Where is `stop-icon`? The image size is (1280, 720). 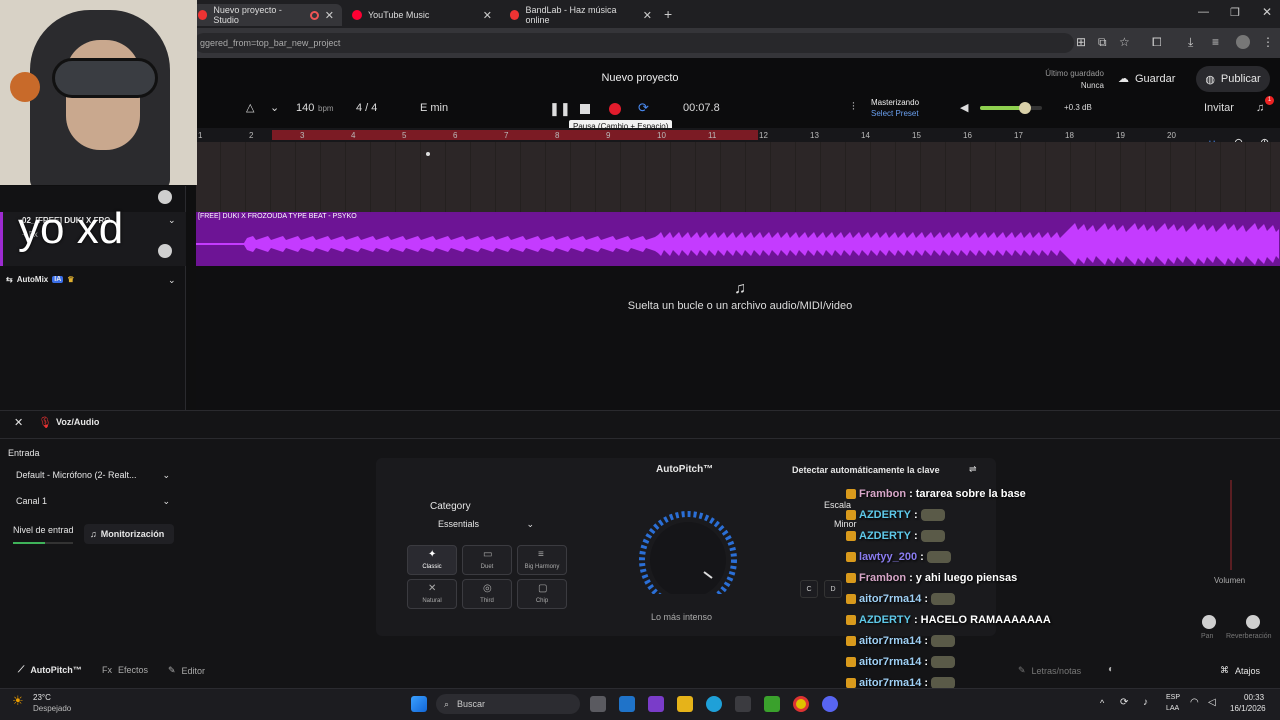 stop-icon is located at coordinates (585, 109).